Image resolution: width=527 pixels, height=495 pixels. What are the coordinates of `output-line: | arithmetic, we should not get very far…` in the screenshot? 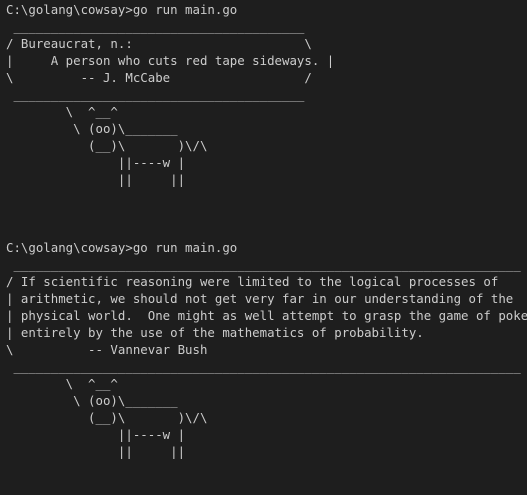 It's located at (266, 298).